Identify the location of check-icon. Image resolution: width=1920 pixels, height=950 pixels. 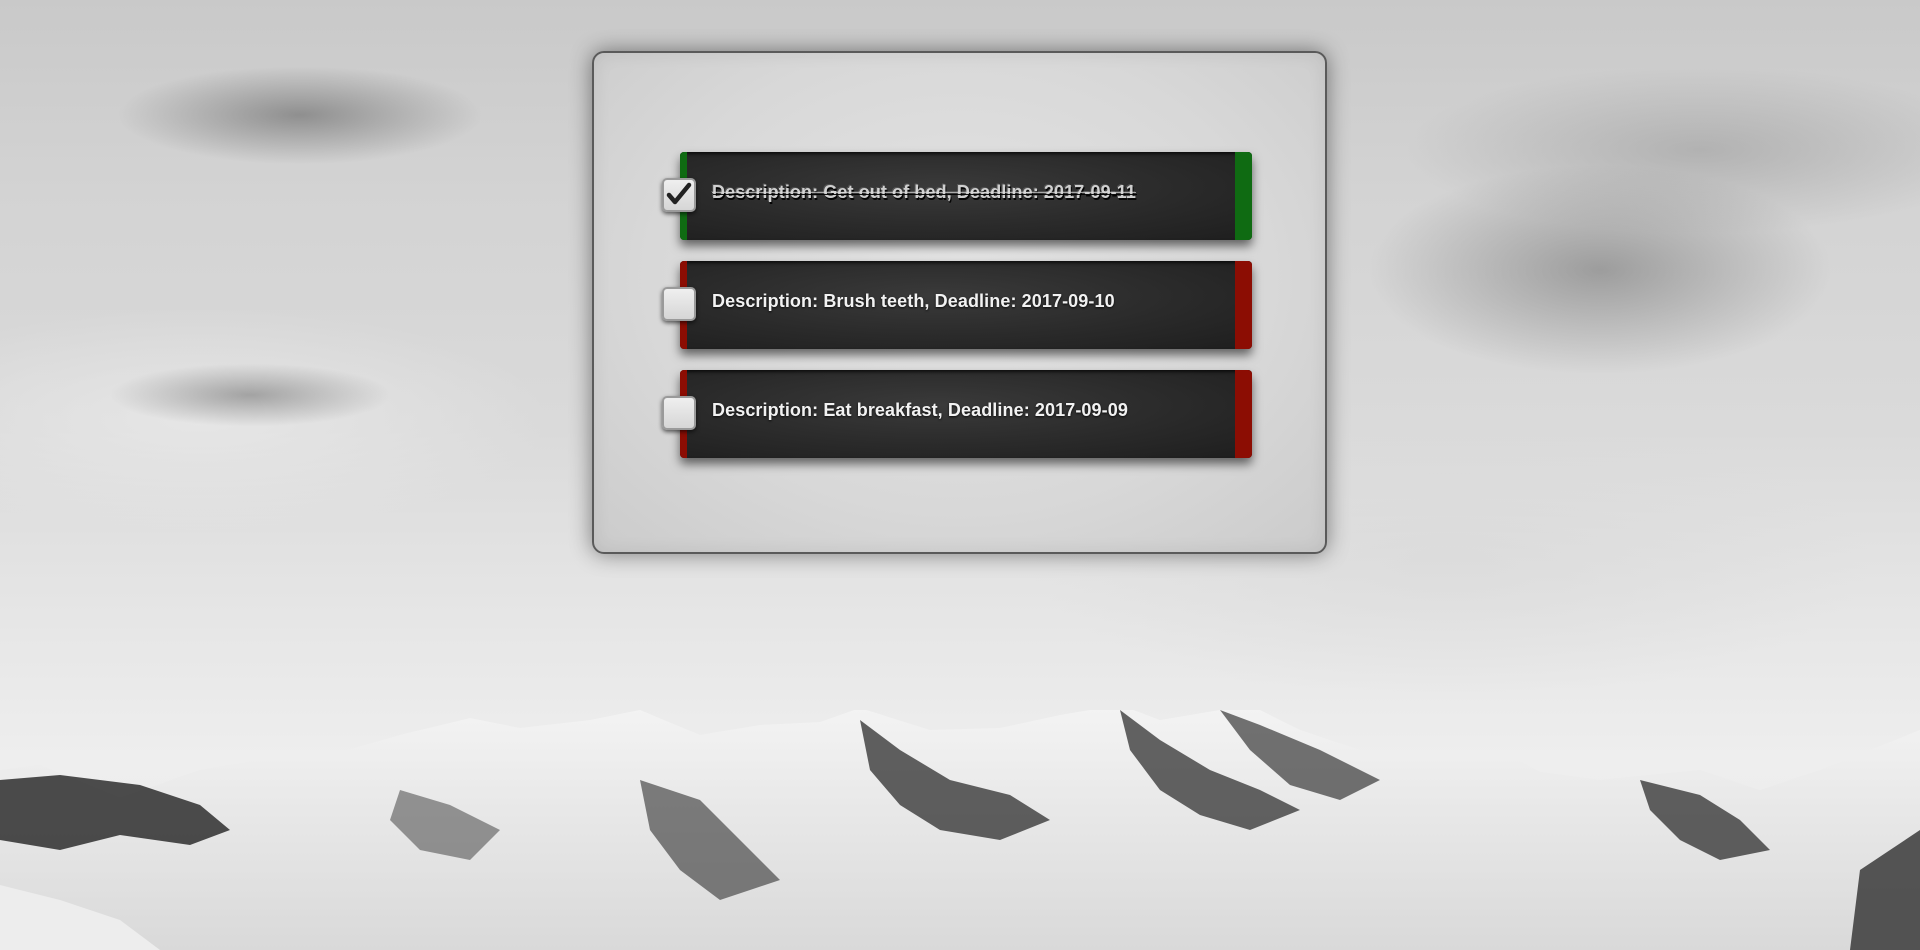
(679, 193).